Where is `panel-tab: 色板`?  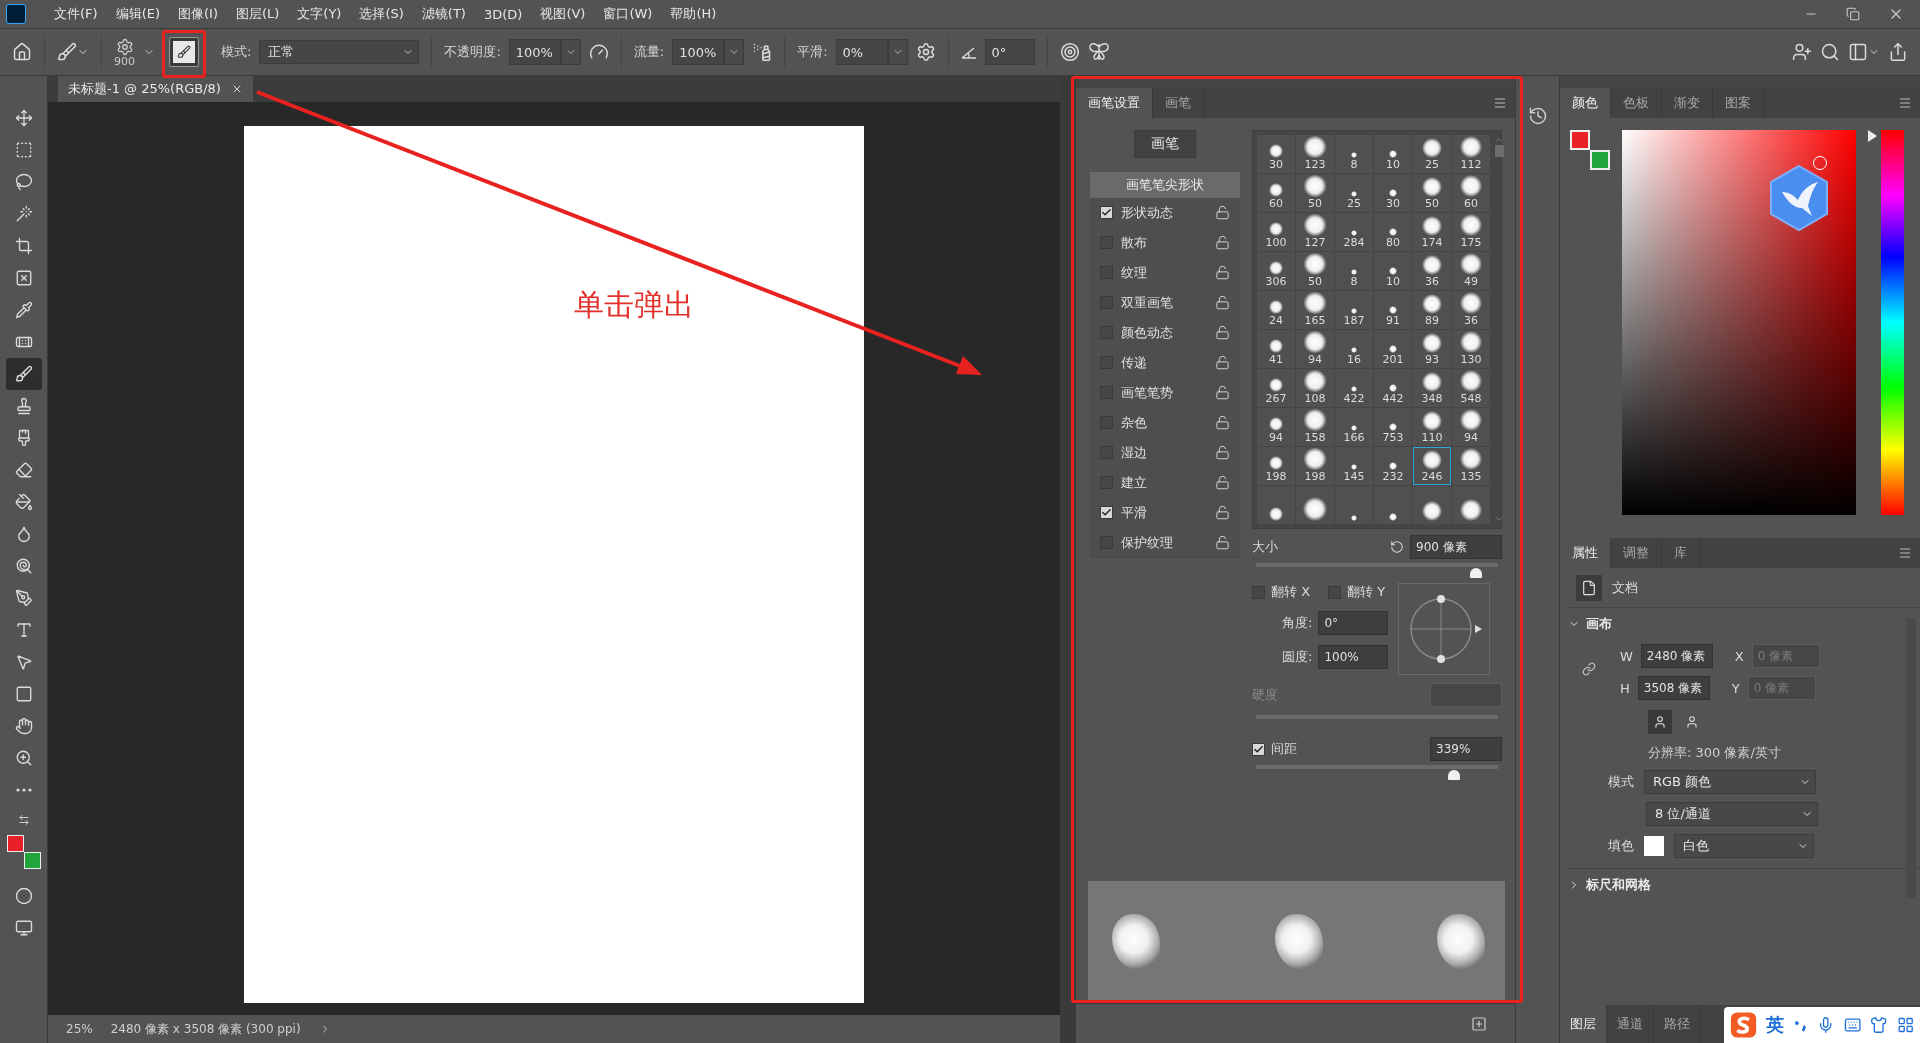 panel-tab: 色板 is located at coordinates (1636, 103).